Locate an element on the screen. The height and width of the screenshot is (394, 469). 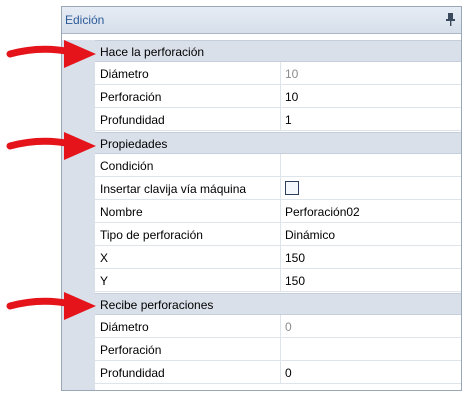
property-row-profundidad: Profundidad 1 is located at coordinates (278, 119).